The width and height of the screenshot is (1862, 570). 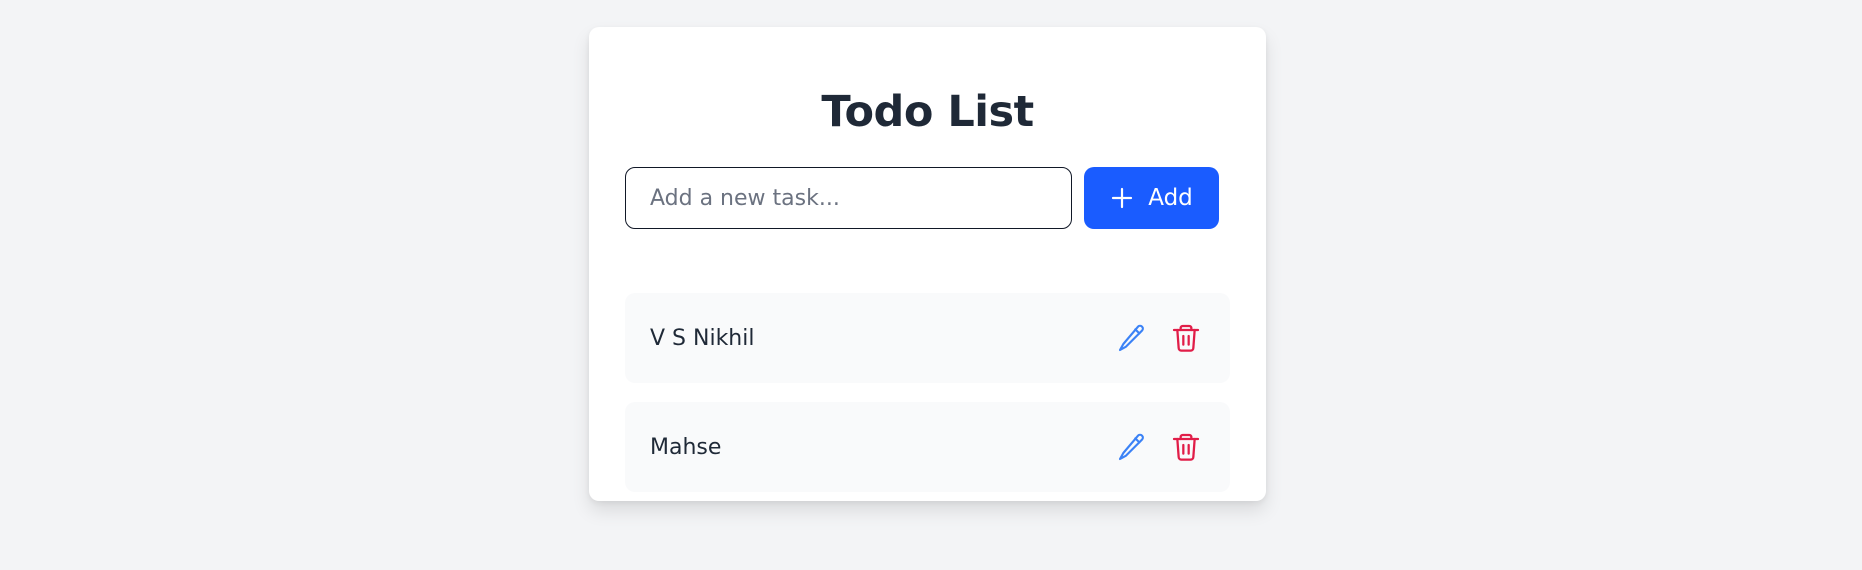 I want to click on add-button-label: Add, so click(x=1170, y=198).